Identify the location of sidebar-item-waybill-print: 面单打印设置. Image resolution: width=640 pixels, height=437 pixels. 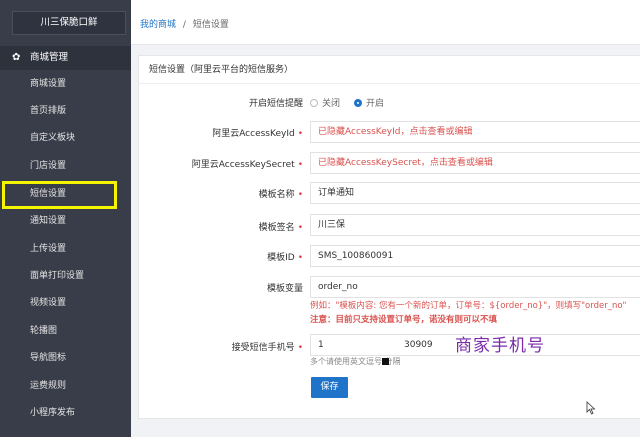
(65, 276).